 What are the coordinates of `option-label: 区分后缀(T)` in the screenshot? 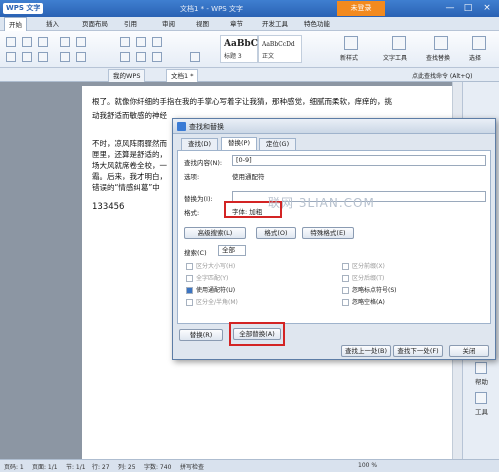 It's located at (368, 278).